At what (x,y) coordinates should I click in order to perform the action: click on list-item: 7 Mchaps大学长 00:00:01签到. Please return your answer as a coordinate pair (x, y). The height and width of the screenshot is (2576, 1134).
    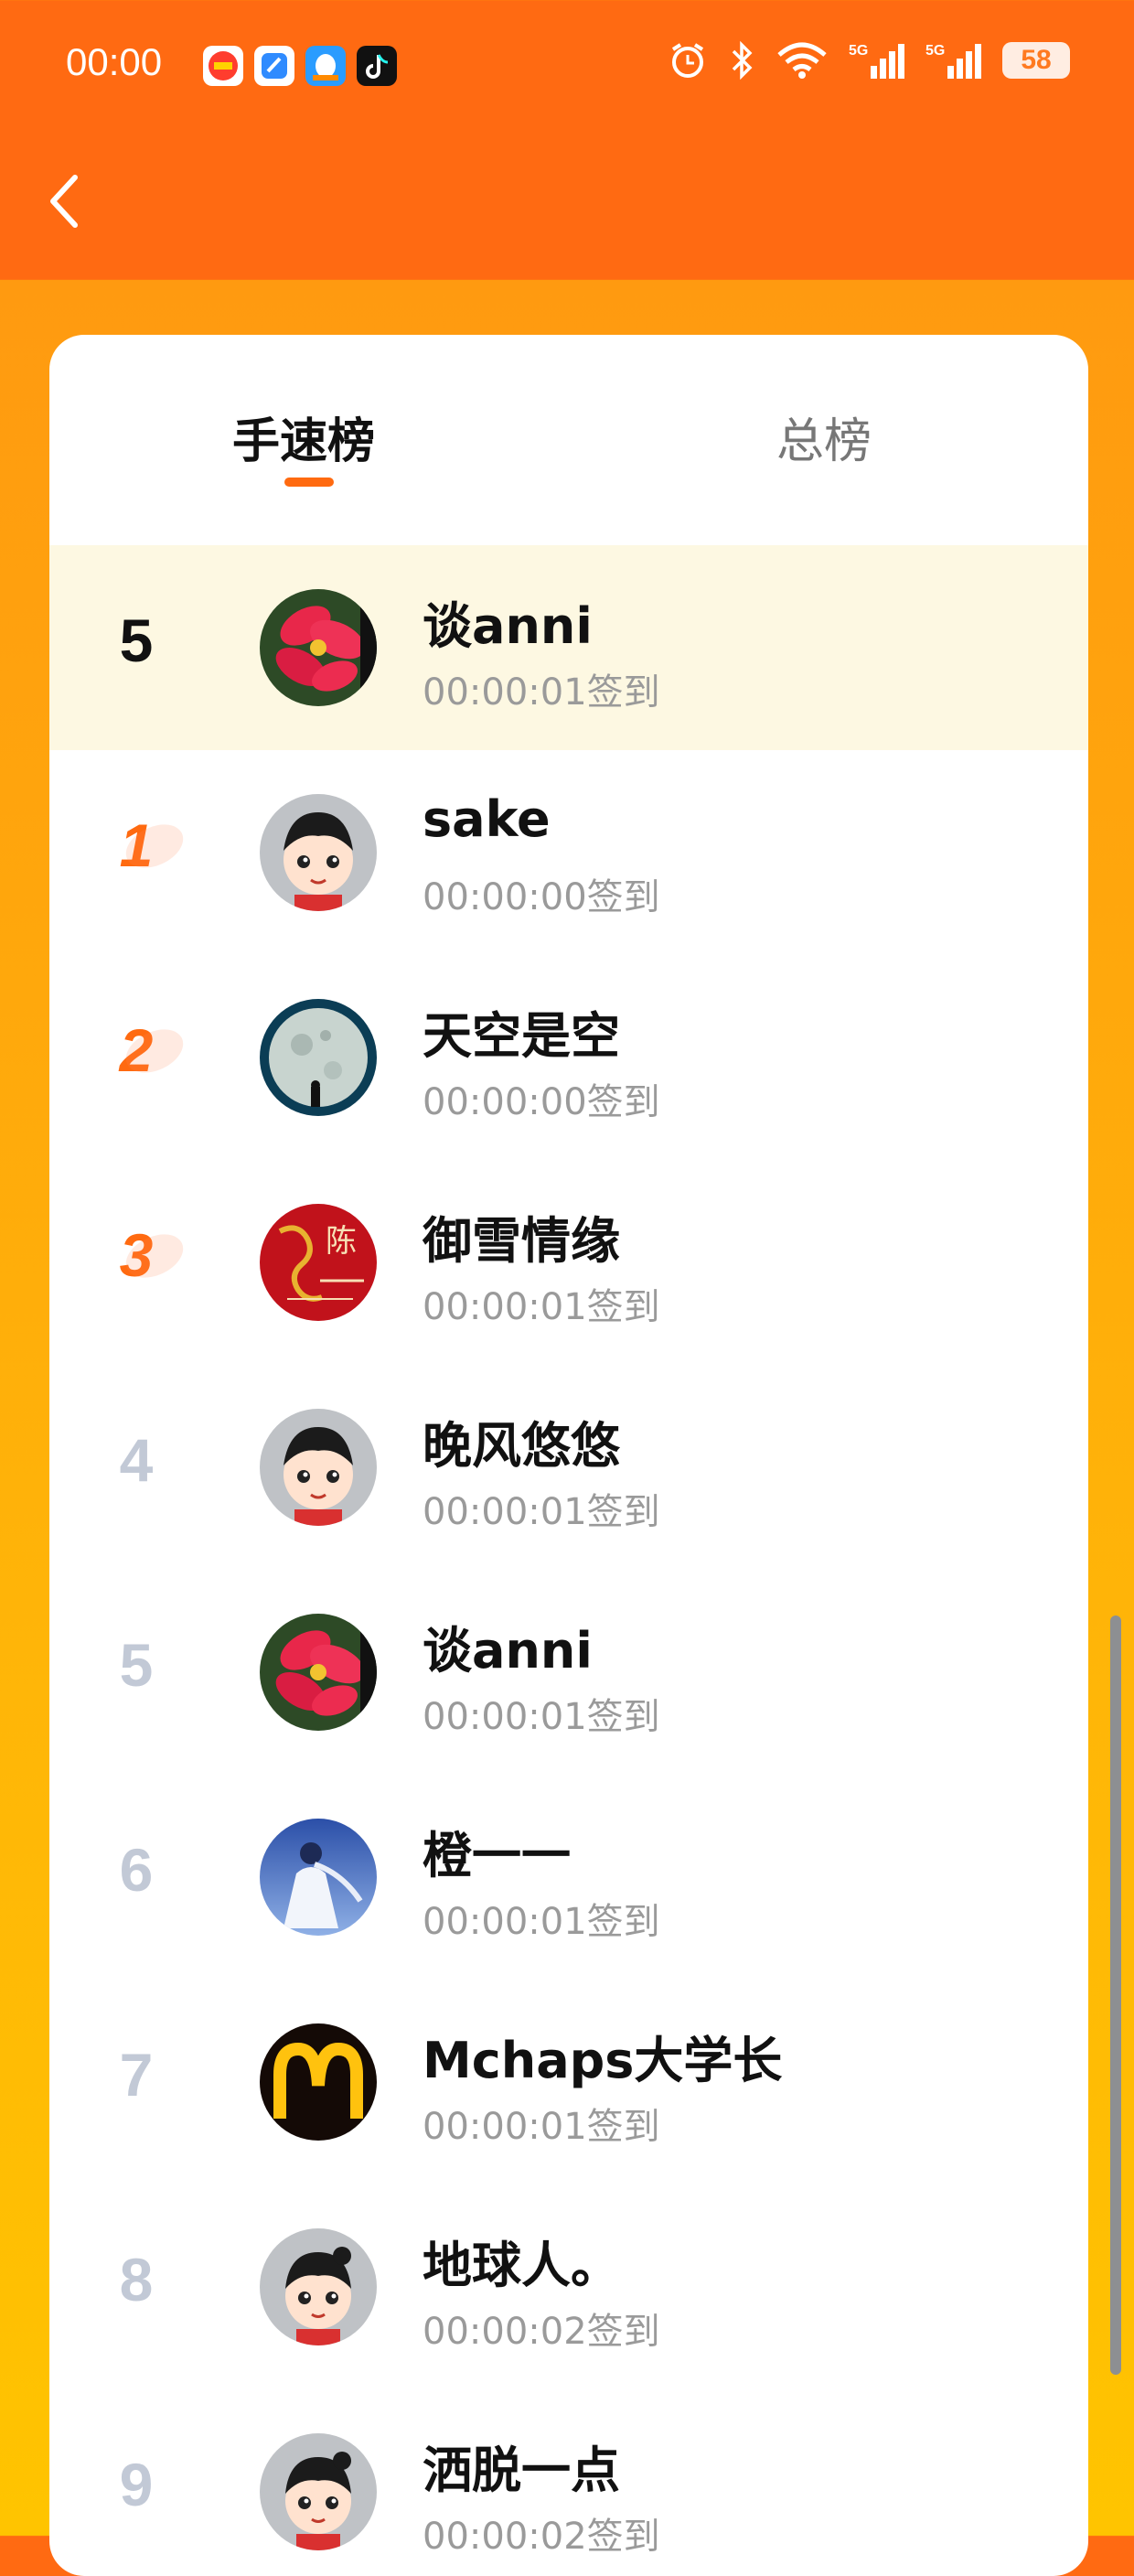
    Looking at the image, I should click on (568, 2082).